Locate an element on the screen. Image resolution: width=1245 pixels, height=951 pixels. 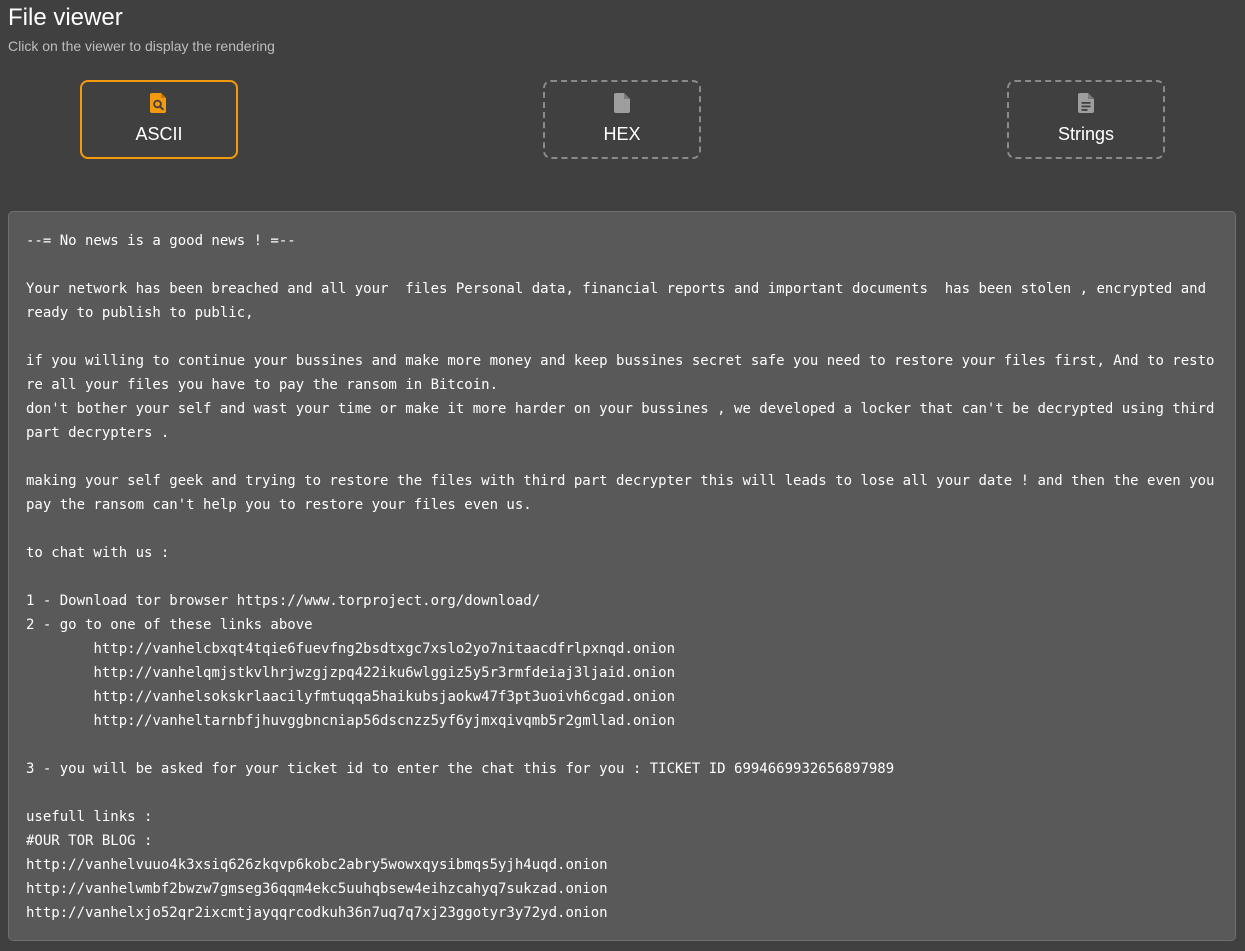
file-text-icon is located at coordinates (1086, 103).